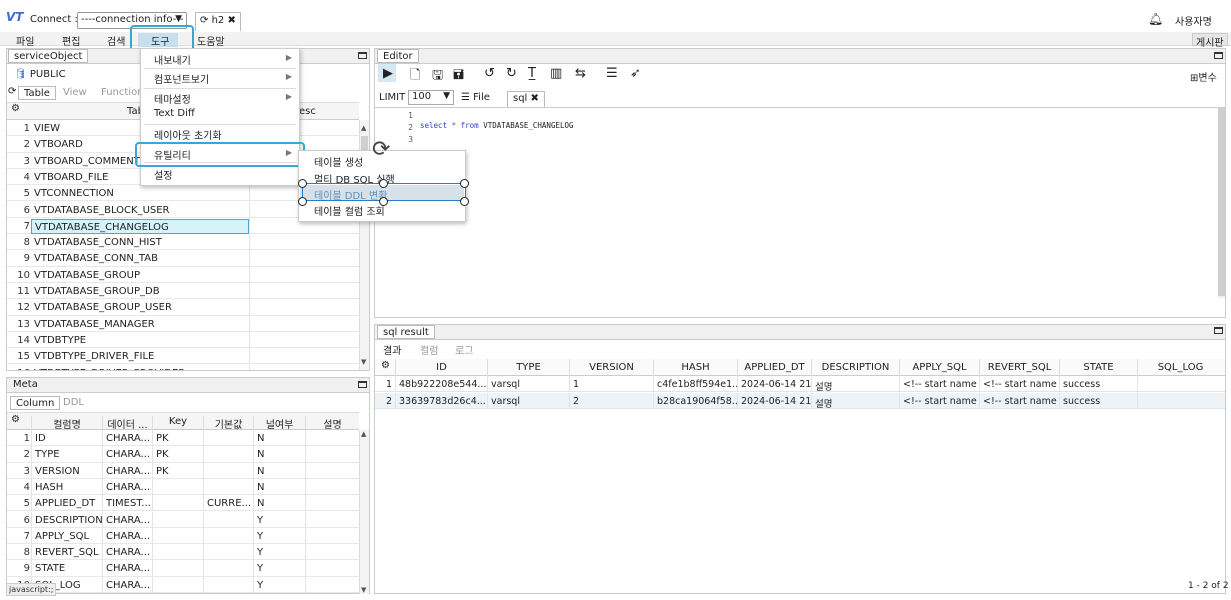 The width and height of the screenshot is (1231, 600). I want to click on undo-icon: ↺, so click(489, 73).